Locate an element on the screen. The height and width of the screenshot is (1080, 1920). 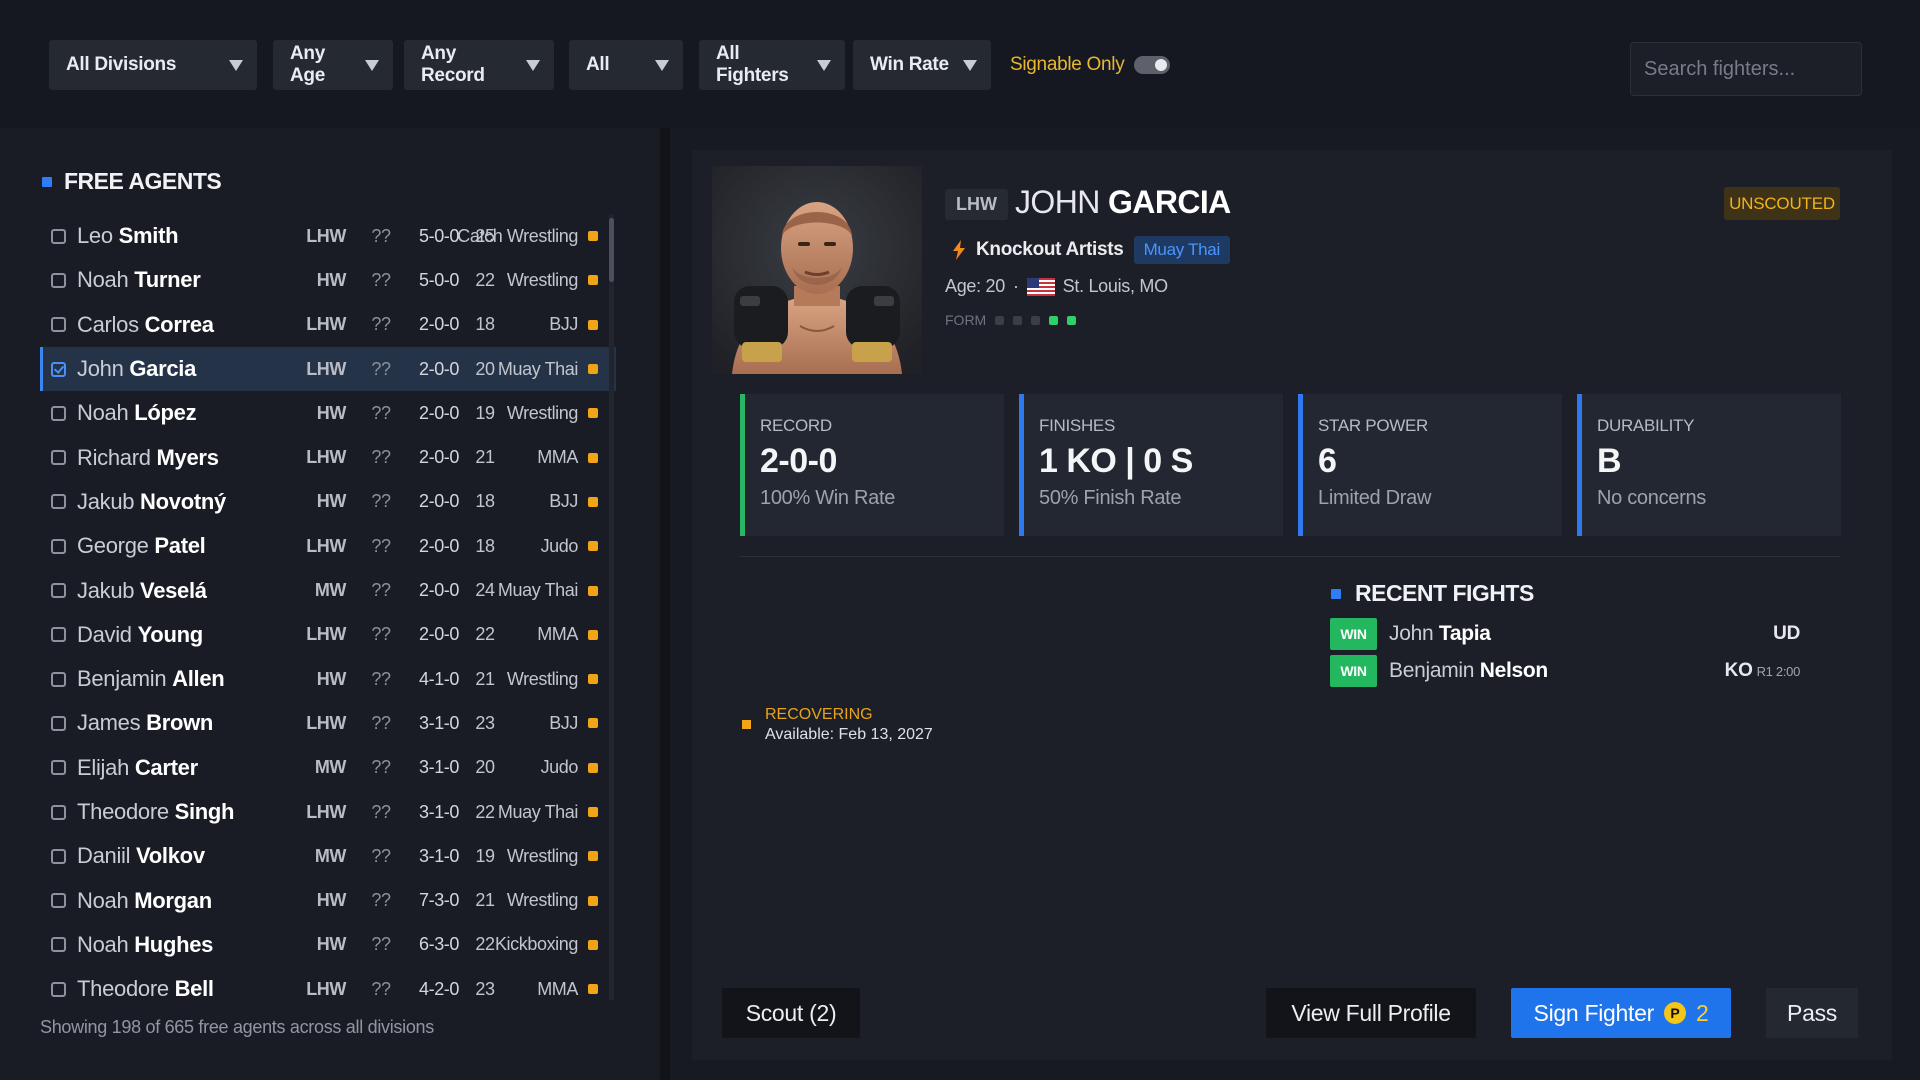
age-cell: 22 is located at coordinates (485, 811).